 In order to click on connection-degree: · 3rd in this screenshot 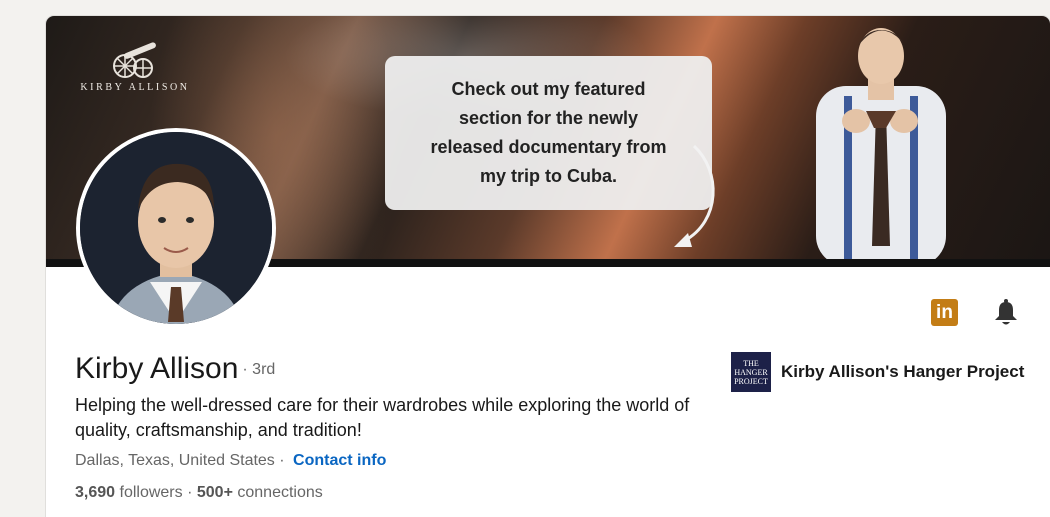, I will do `click(259, 369)`.